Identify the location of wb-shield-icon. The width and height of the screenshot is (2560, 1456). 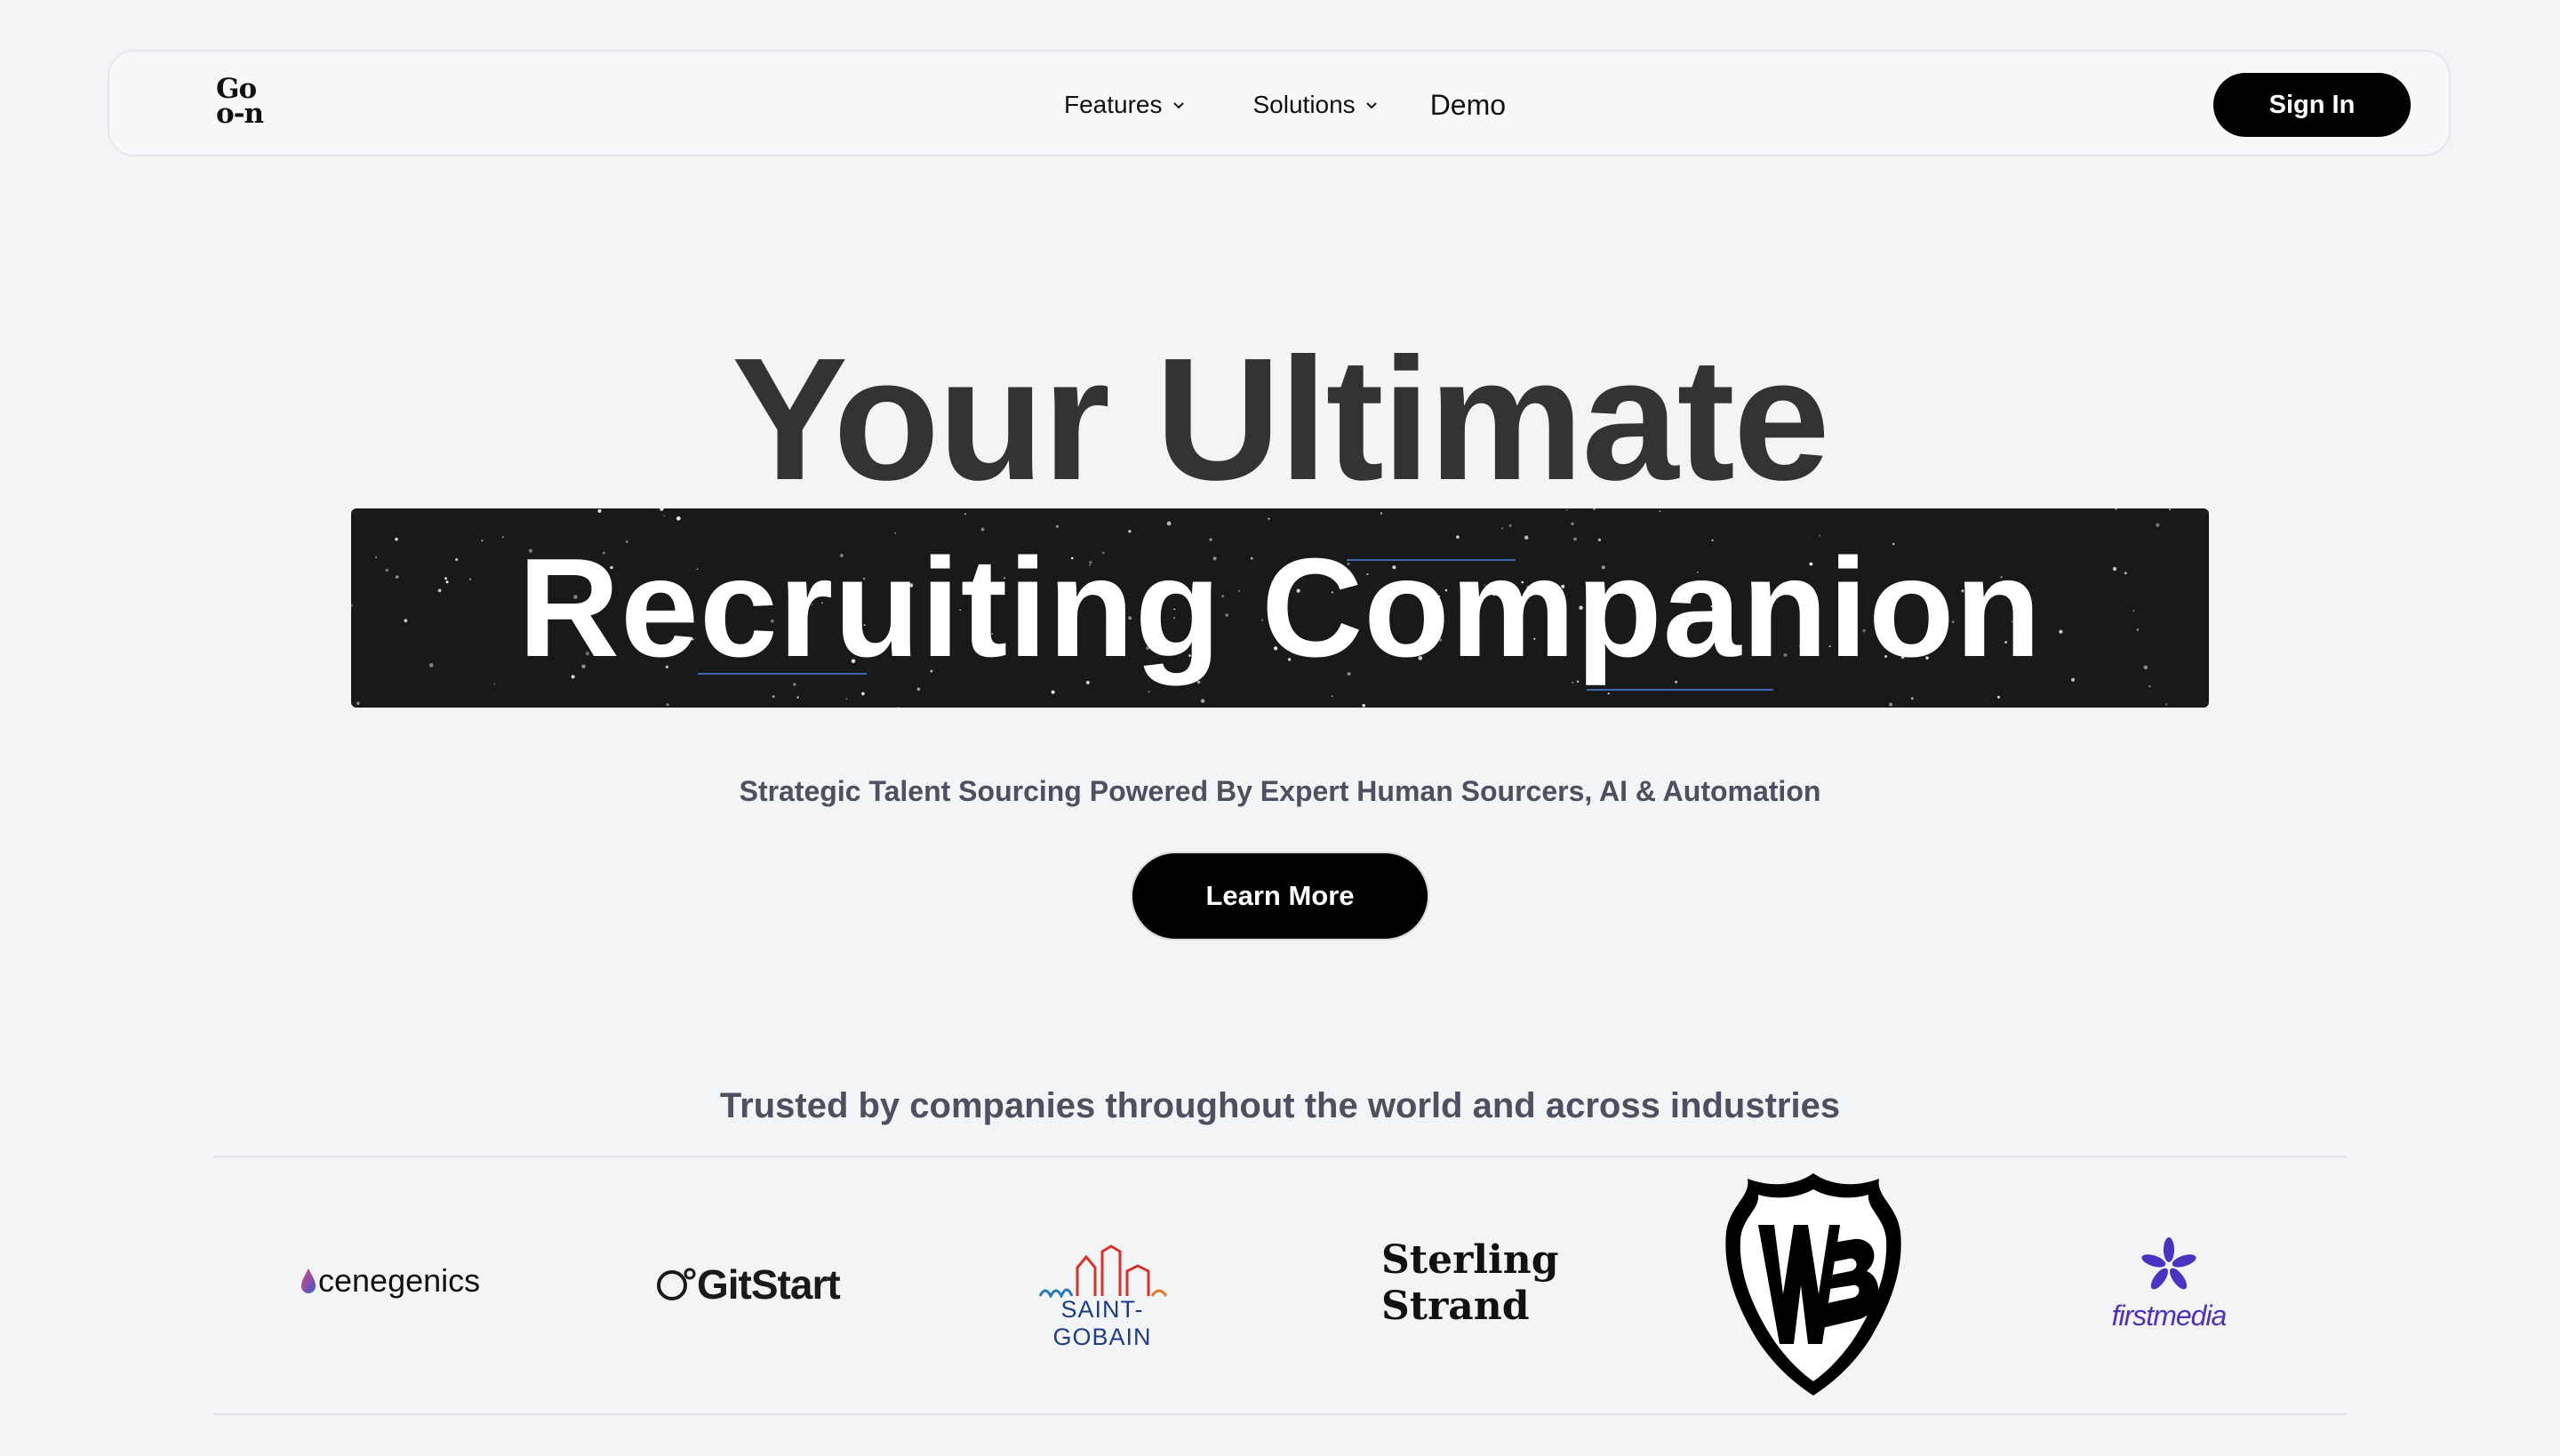
(1813, 1284).